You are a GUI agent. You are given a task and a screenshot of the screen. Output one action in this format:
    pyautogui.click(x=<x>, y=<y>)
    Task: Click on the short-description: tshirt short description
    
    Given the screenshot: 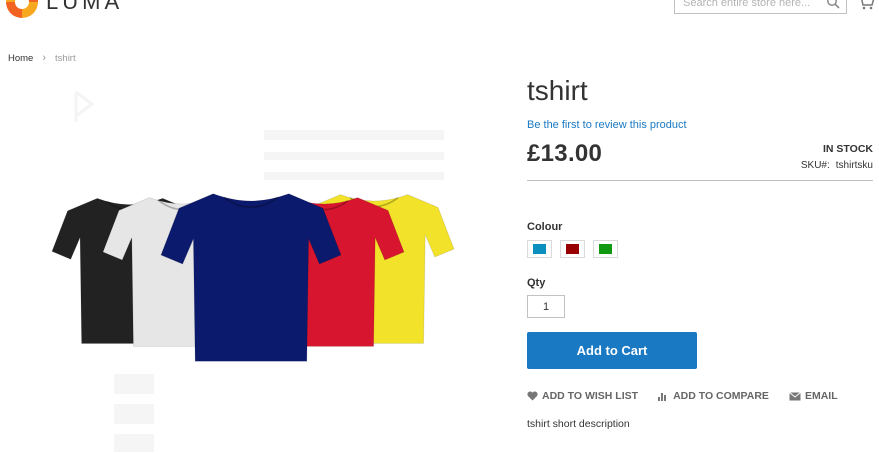 What is the action you would take?
    pyautogui.click(x=578, y=424)
    